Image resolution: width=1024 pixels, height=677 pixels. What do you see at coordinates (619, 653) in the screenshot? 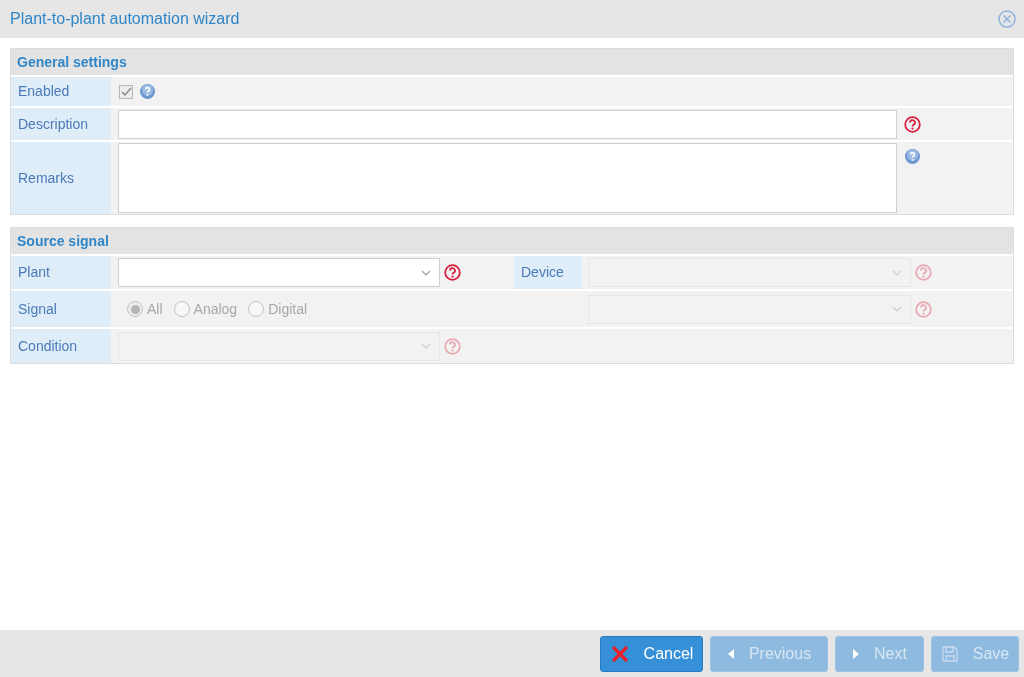
I see `cross-icon` at bounding box center [619, 653].